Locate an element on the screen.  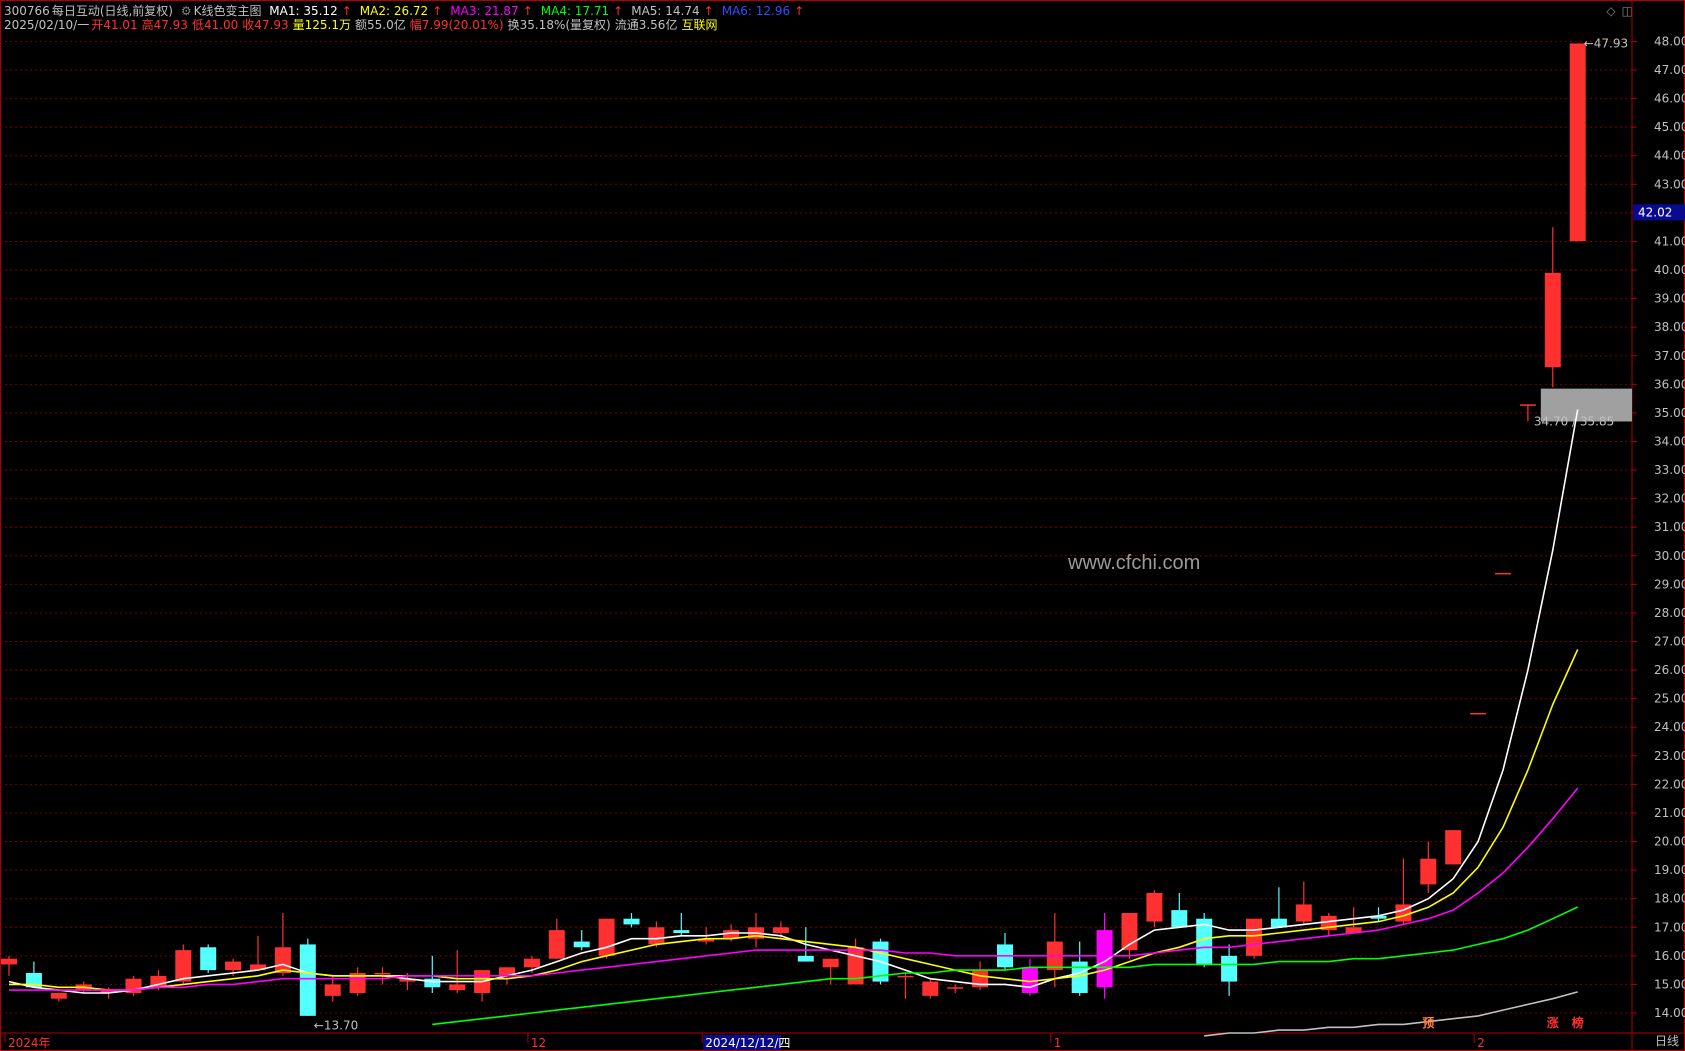
y-tick-label: 20.00 is located at coordinates (1669, 842).